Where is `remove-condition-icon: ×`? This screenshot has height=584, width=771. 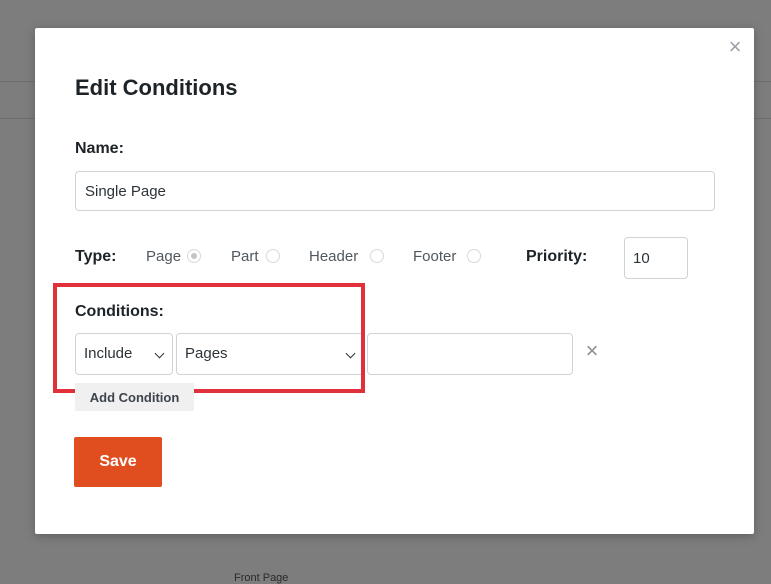 remove-condition-icon: × is located at coordinates (592, 351).